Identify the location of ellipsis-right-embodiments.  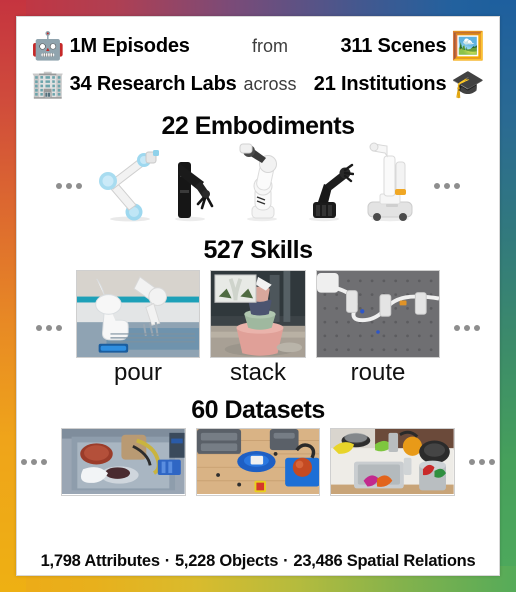
(447, 185).